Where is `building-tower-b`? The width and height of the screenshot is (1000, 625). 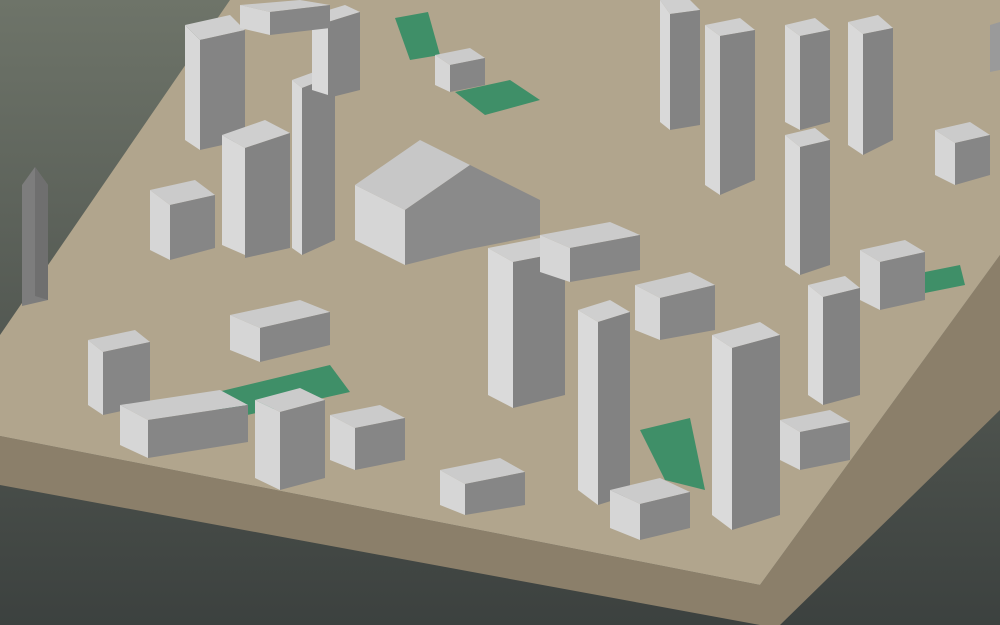 building-tower-b is located at coordinates (604, 402).